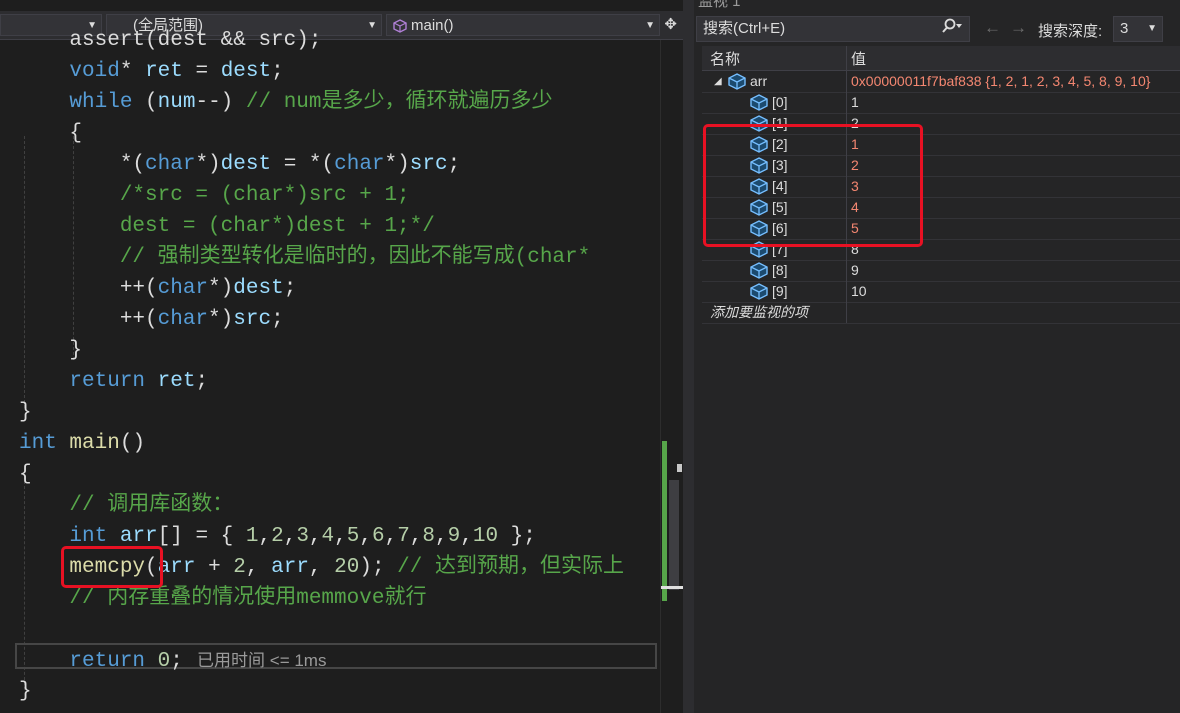  What do you see at coordinates (151, 505) in the screenshot?
I see `code-token: // 调用库函数：` at bounding box center [151, 505].